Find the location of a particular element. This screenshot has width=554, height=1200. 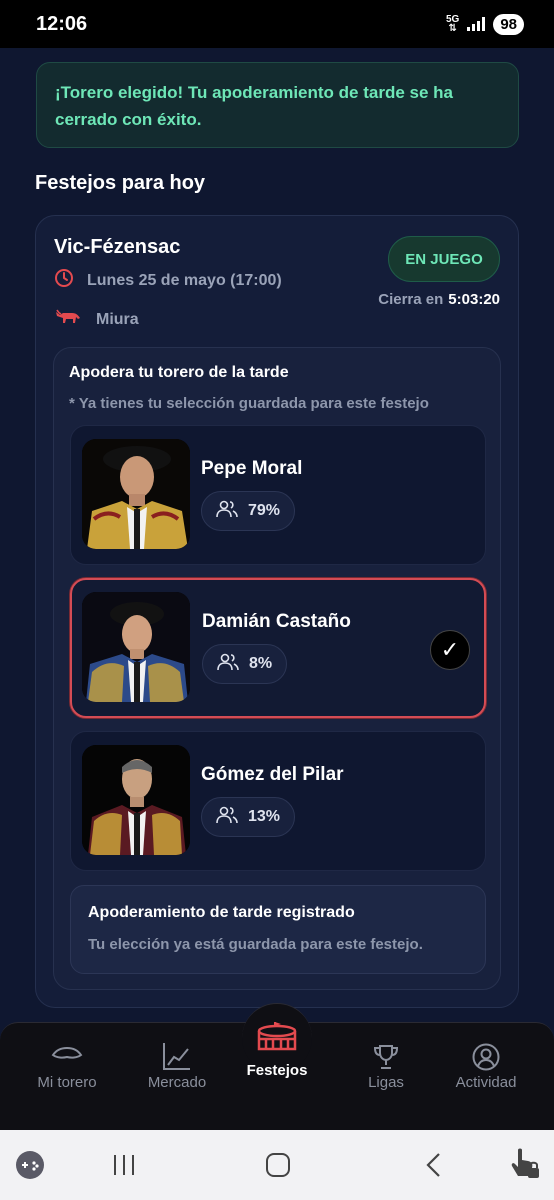

countdown: 5:03:20 is located at coordinates (474, 299).